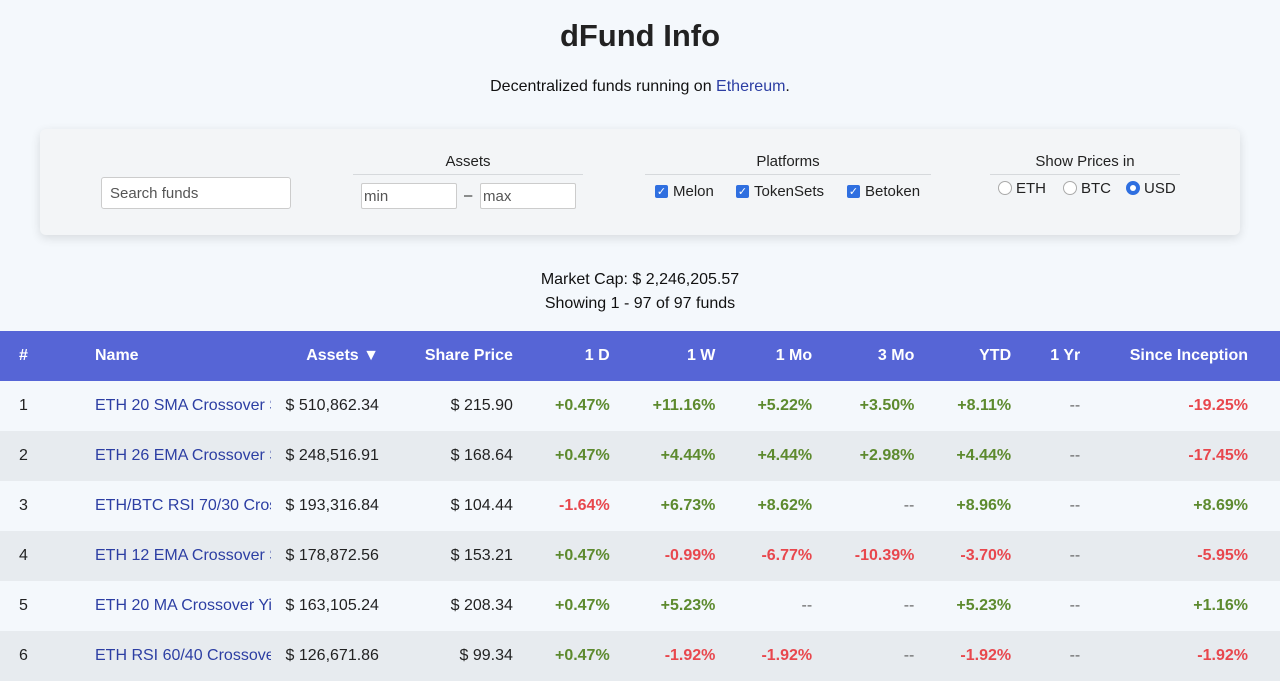 Image resolution: width=1280 pixels, height=681 pixels. I want to click on currency-eth-radio: ETH, so click(1022, 188).